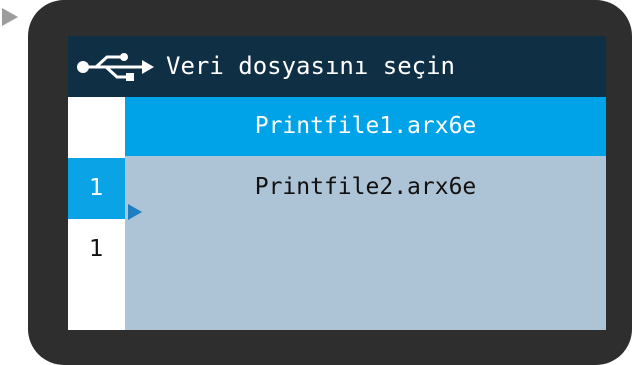  What do you see at coordinates (96, 249) in the screenshot?
I see `counter-cell: 1` at bounding box center [96, 249].